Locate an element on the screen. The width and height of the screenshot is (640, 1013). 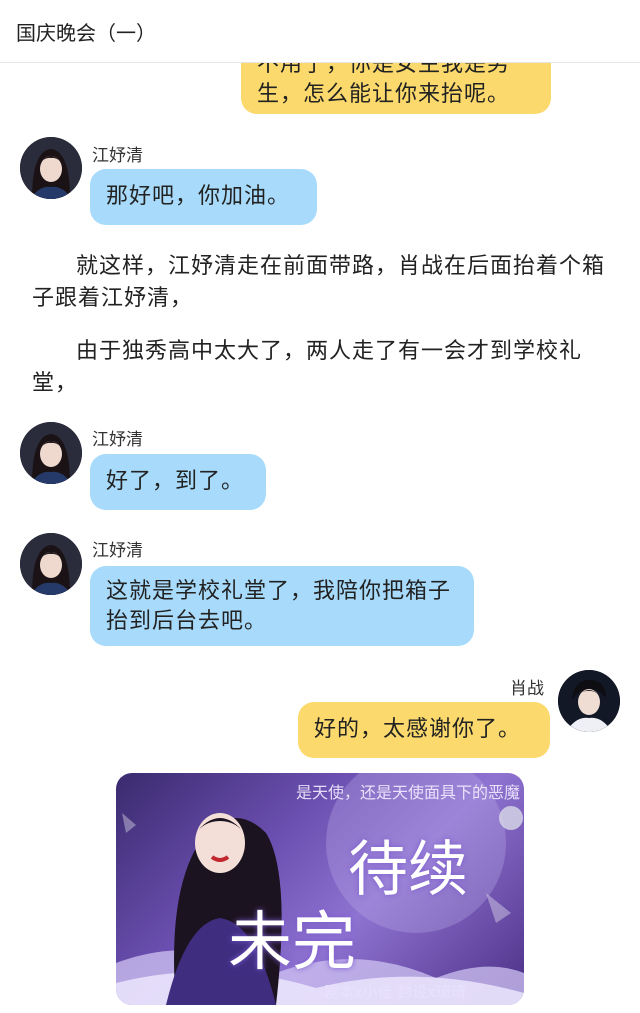
message-text: 好了，到了。 is located at coordinates (175, 481).